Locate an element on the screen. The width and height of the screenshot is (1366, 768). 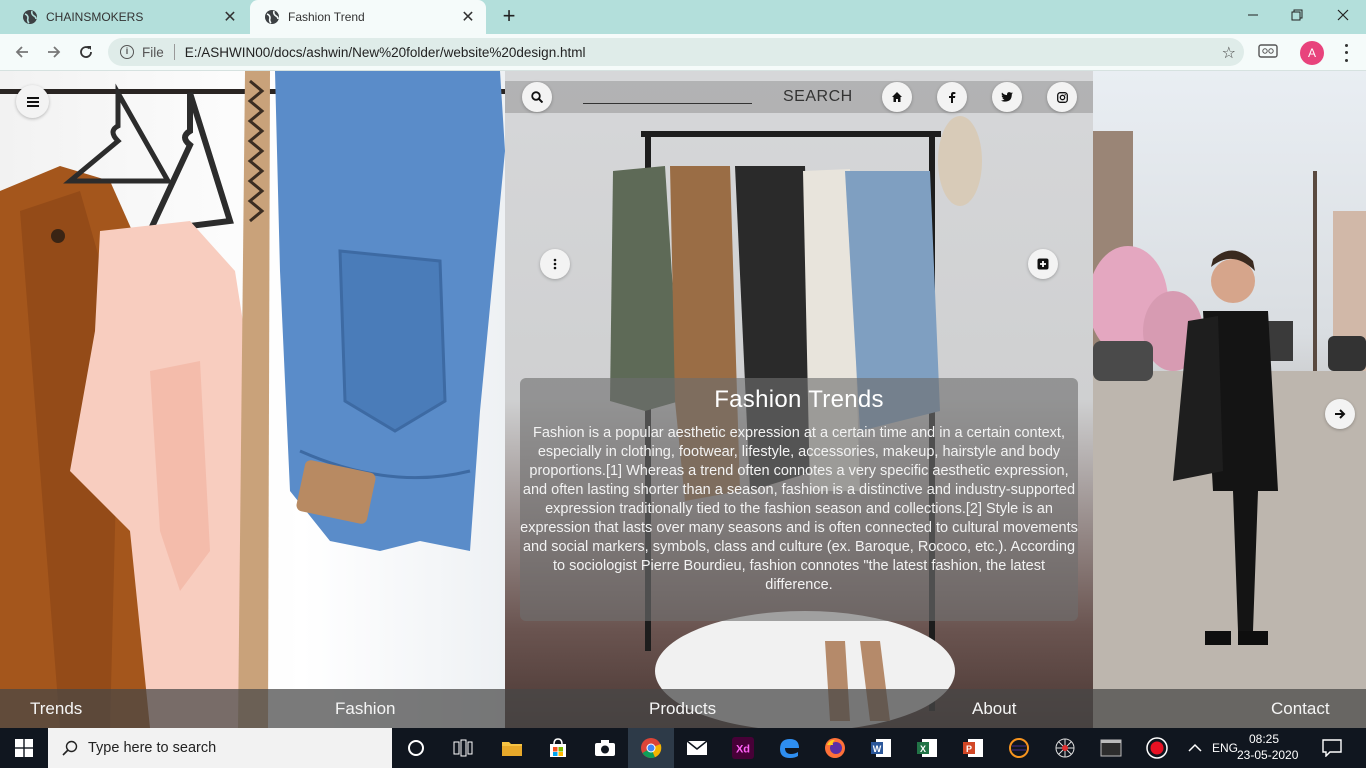
taskbar-search-box: Type here to search is located at coordinates (220, 748).